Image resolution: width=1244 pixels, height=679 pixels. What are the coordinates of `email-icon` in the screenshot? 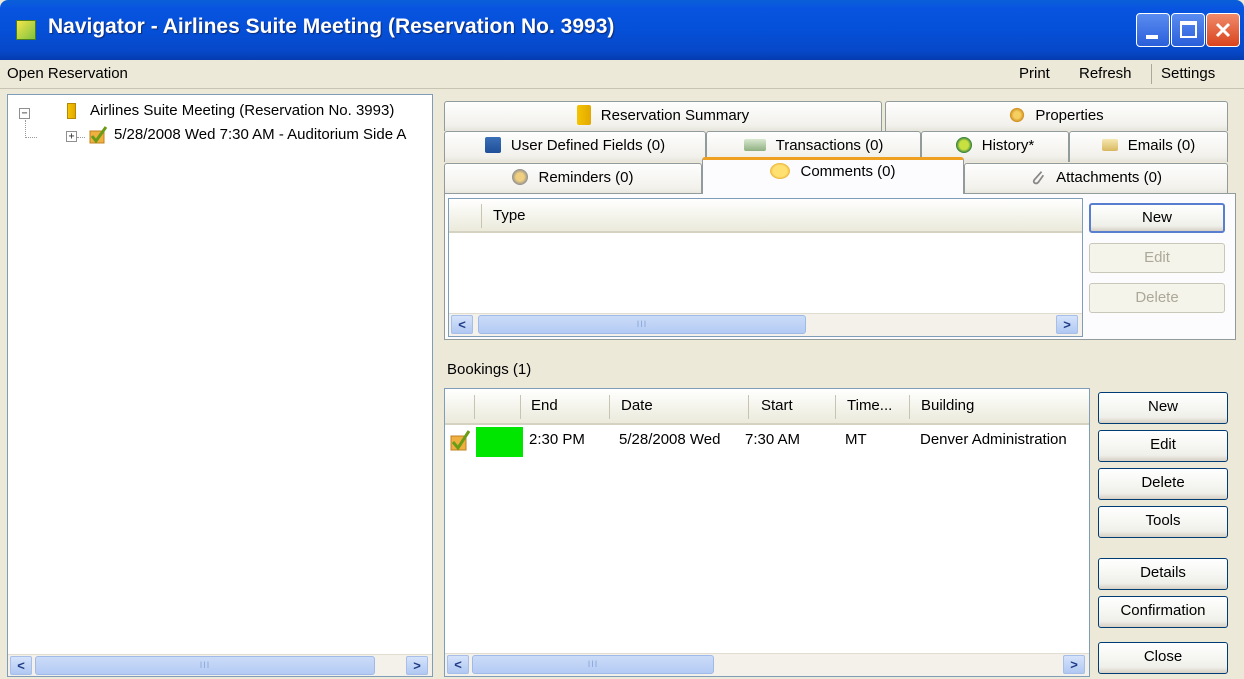 It's located at (1109, 145).